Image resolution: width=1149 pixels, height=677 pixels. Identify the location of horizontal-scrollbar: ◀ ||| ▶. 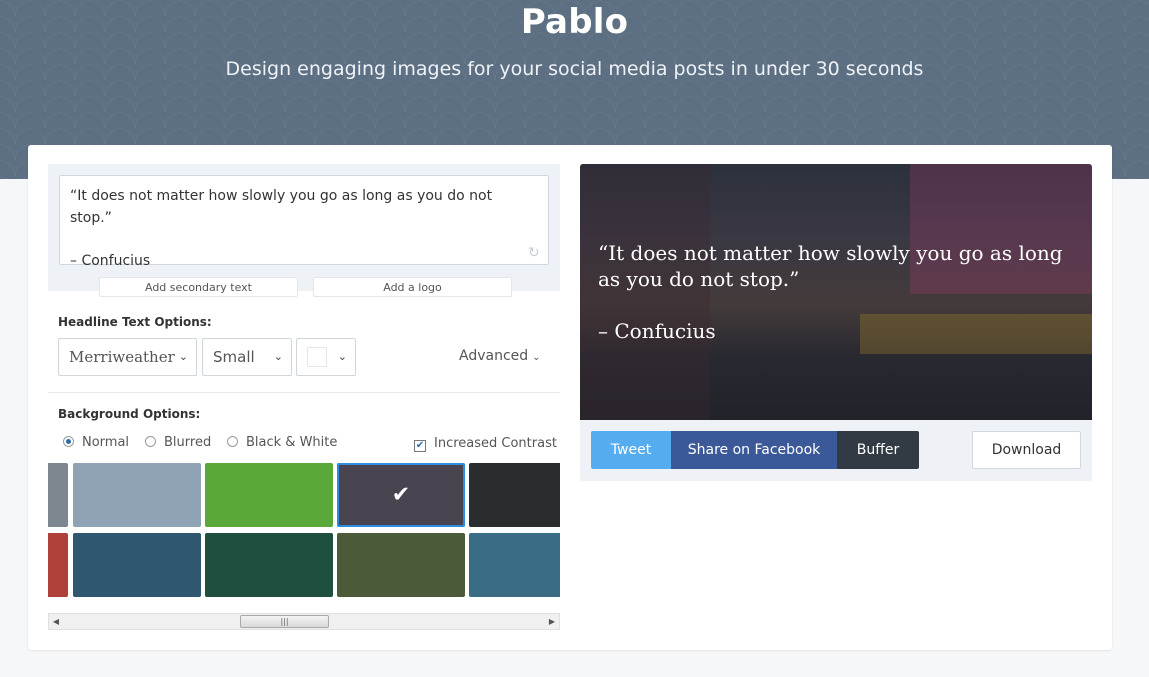
(304, 621).